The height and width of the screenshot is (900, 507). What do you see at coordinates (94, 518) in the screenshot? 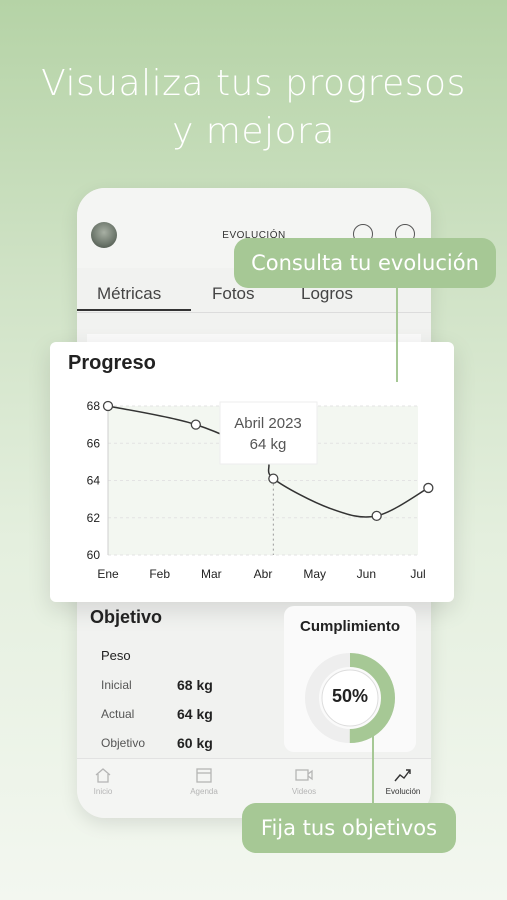
I see `y-tick-label: 62` at bounding box center [94, 518].